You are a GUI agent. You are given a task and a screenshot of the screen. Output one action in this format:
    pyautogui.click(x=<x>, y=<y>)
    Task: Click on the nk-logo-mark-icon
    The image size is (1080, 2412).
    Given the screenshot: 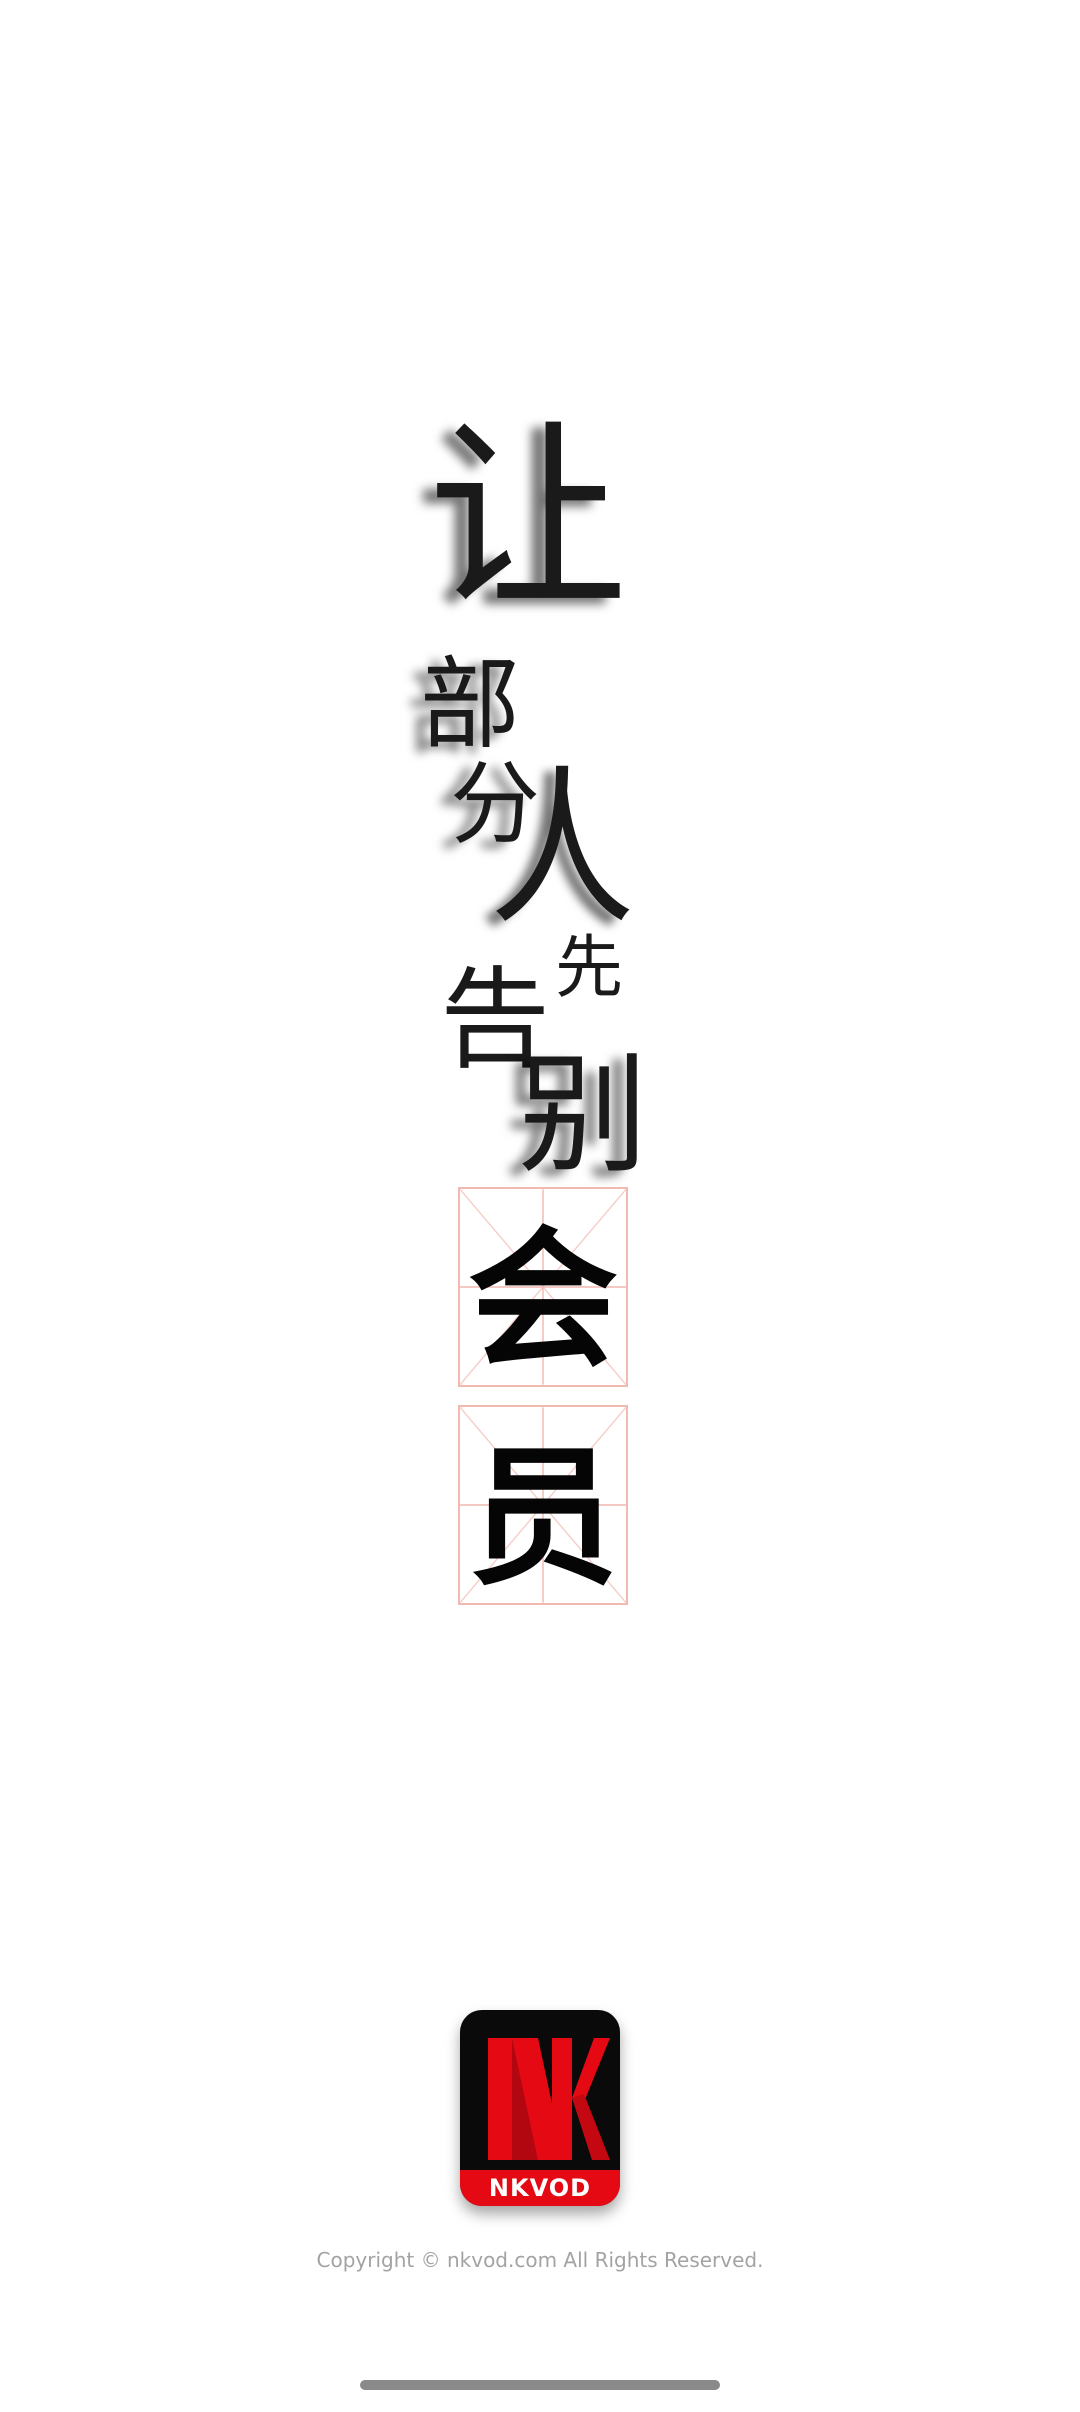 What is the action you would take?
    pyautogui.click(x=549, y=2099)
    